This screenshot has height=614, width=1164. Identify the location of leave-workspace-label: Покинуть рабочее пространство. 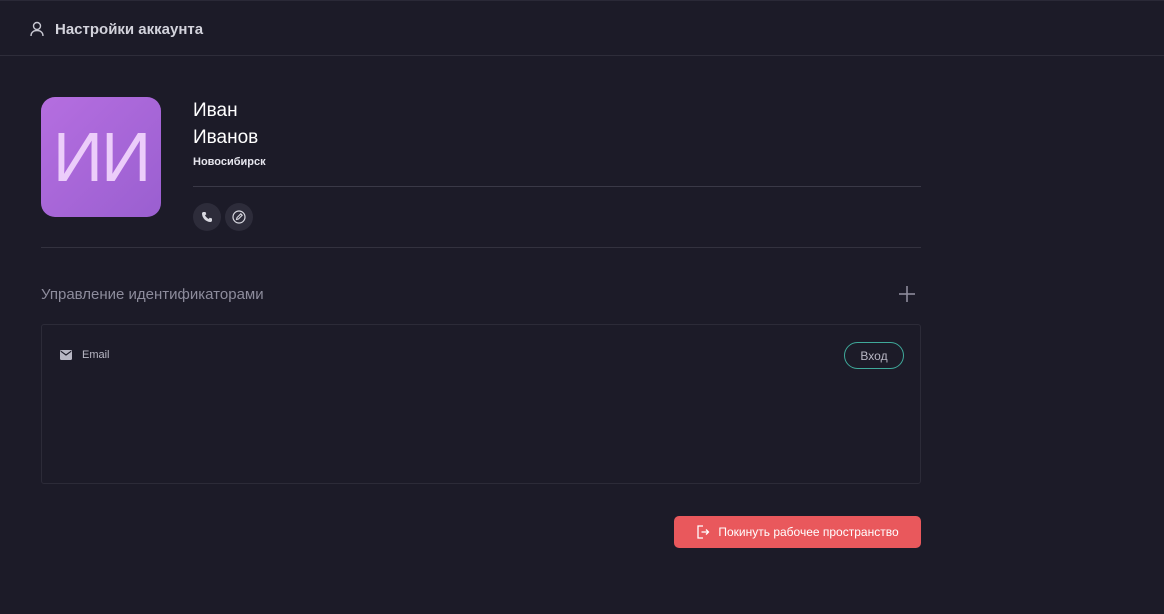
(808, 532).